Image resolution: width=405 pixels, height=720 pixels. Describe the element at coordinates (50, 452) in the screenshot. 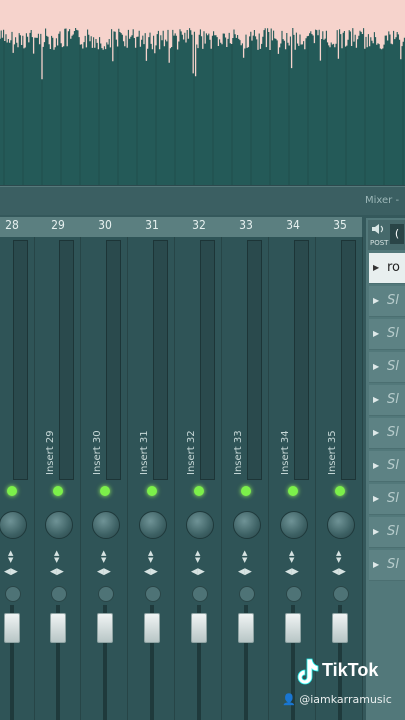

I see `insert-label: Insert 29` at that location.